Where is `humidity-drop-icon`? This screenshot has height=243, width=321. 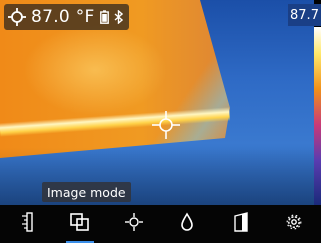
humidity-drop-icon is located at coordinates (187, 224).